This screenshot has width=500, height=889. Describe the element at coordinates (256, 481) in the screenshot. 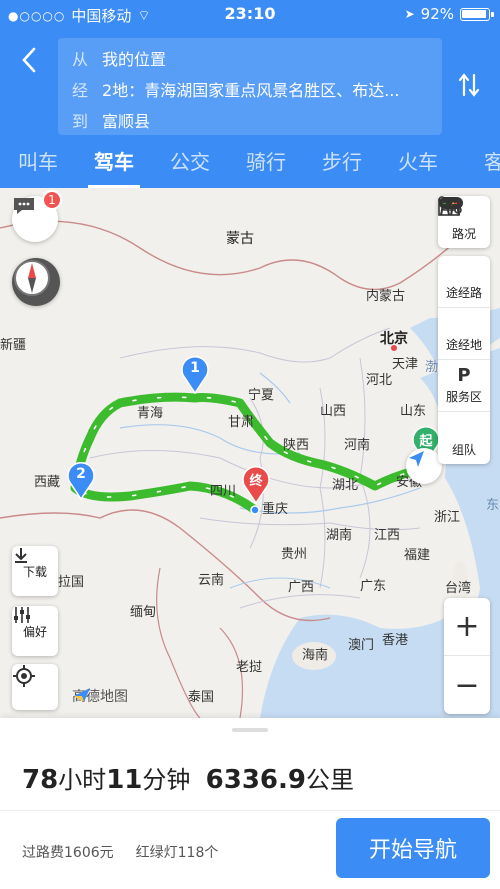

I see `end-pin-label: 终` at that location.